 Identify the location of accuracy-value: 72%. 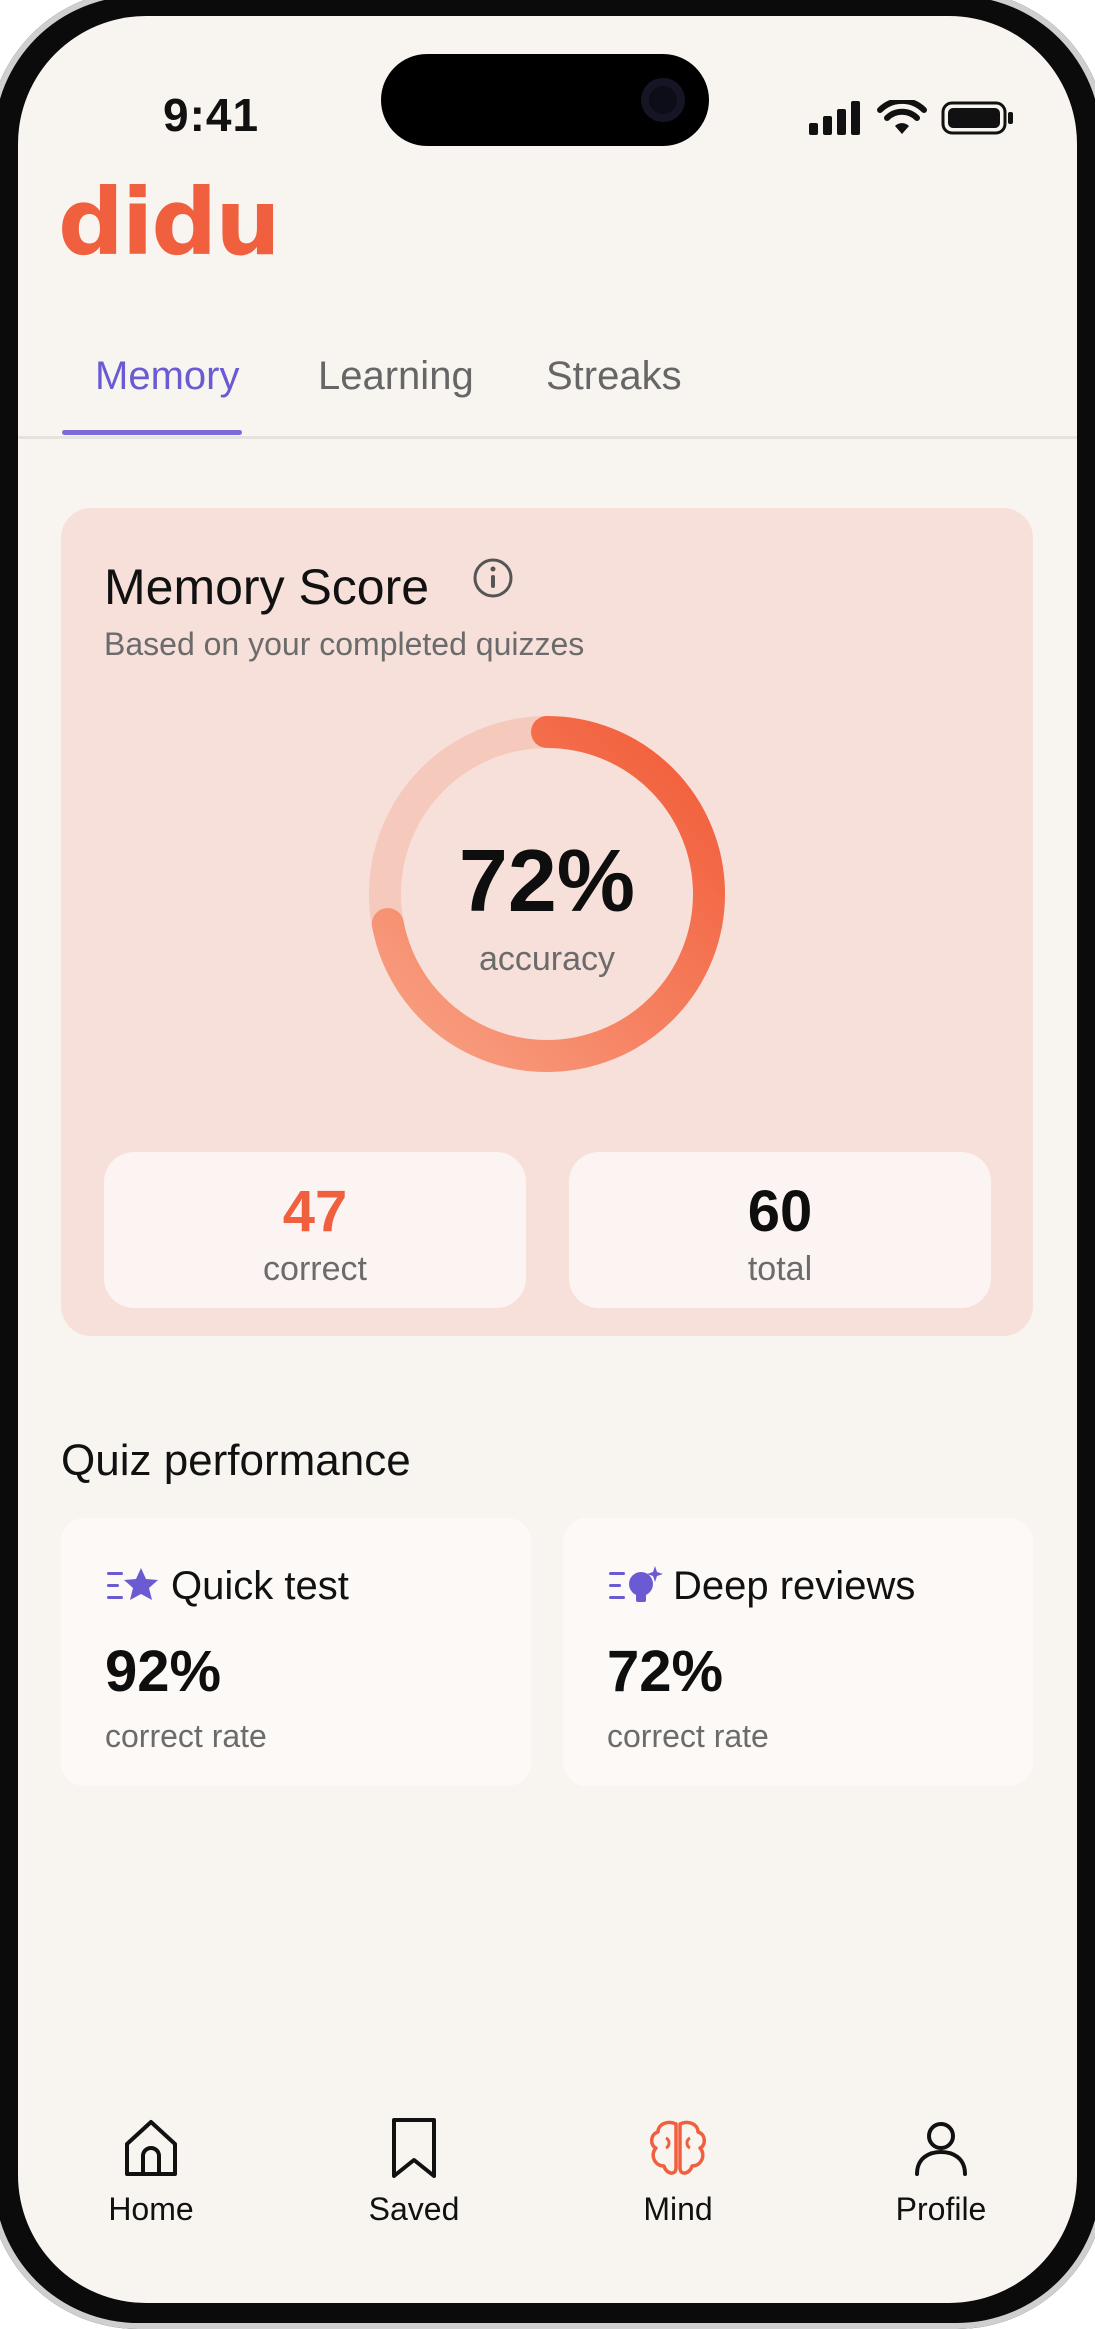
(547, 880).